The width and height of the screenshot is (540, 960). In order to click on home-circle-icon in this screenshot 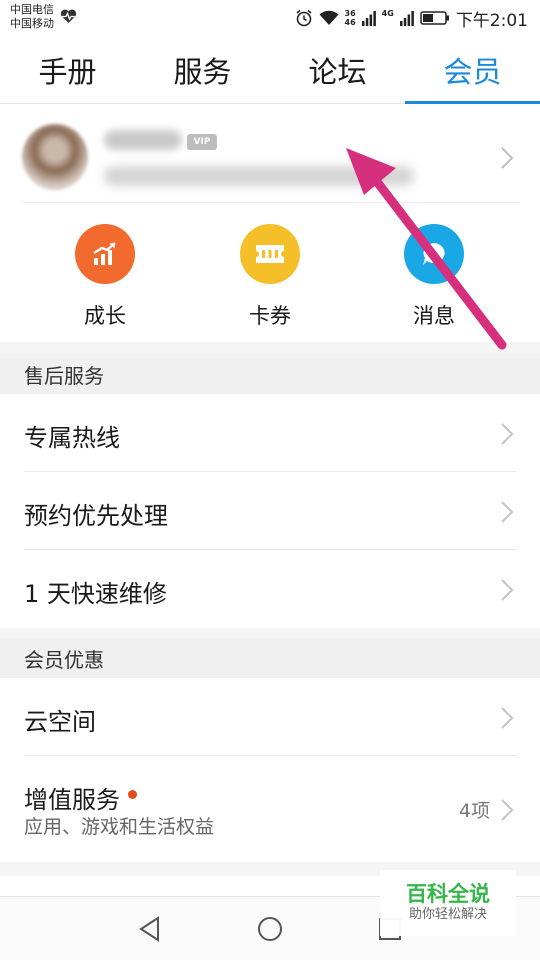, I will do `click(270, 929)`.